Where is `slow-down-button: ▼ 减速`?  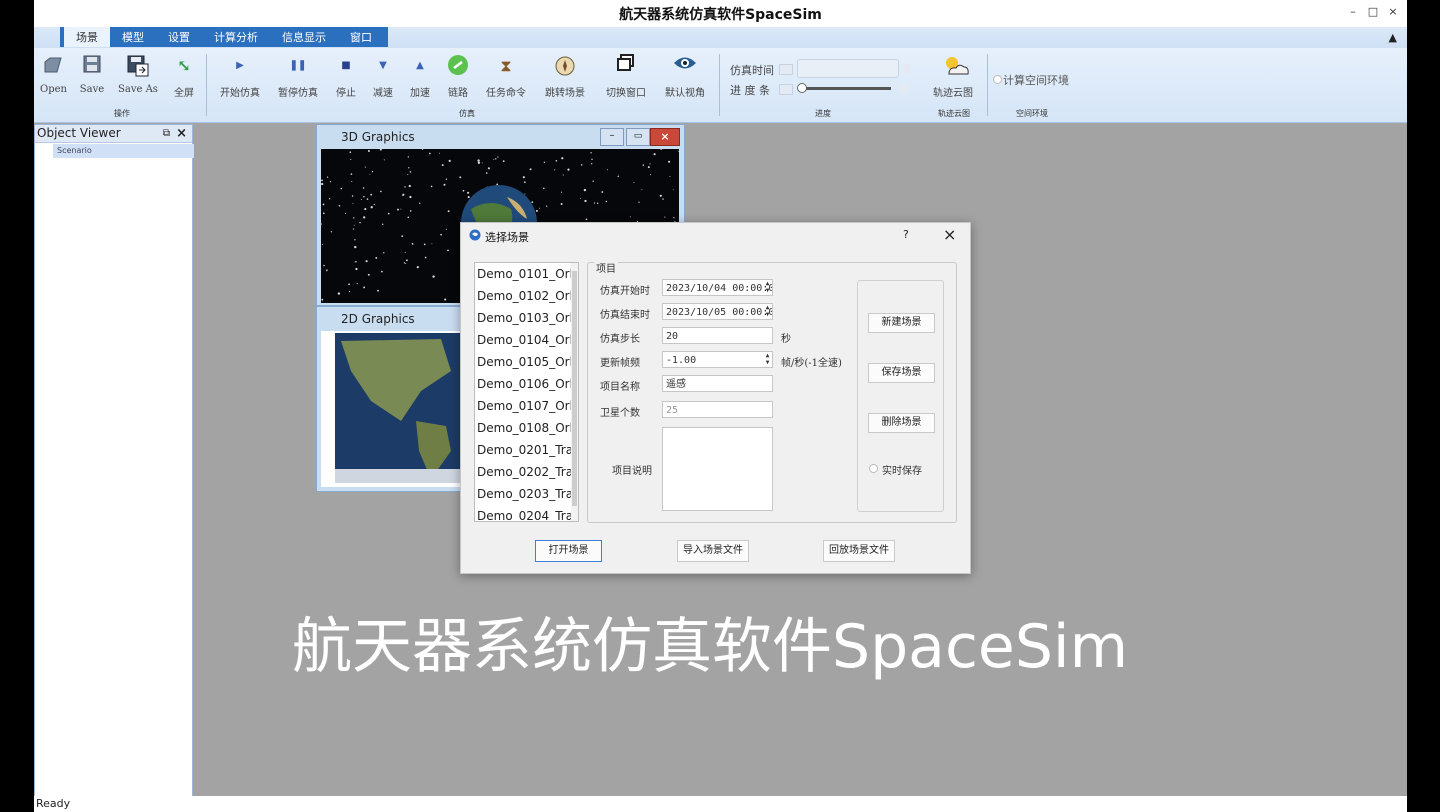 slow-down-button: ▼ 减速 is located at coordinates (383, 76).